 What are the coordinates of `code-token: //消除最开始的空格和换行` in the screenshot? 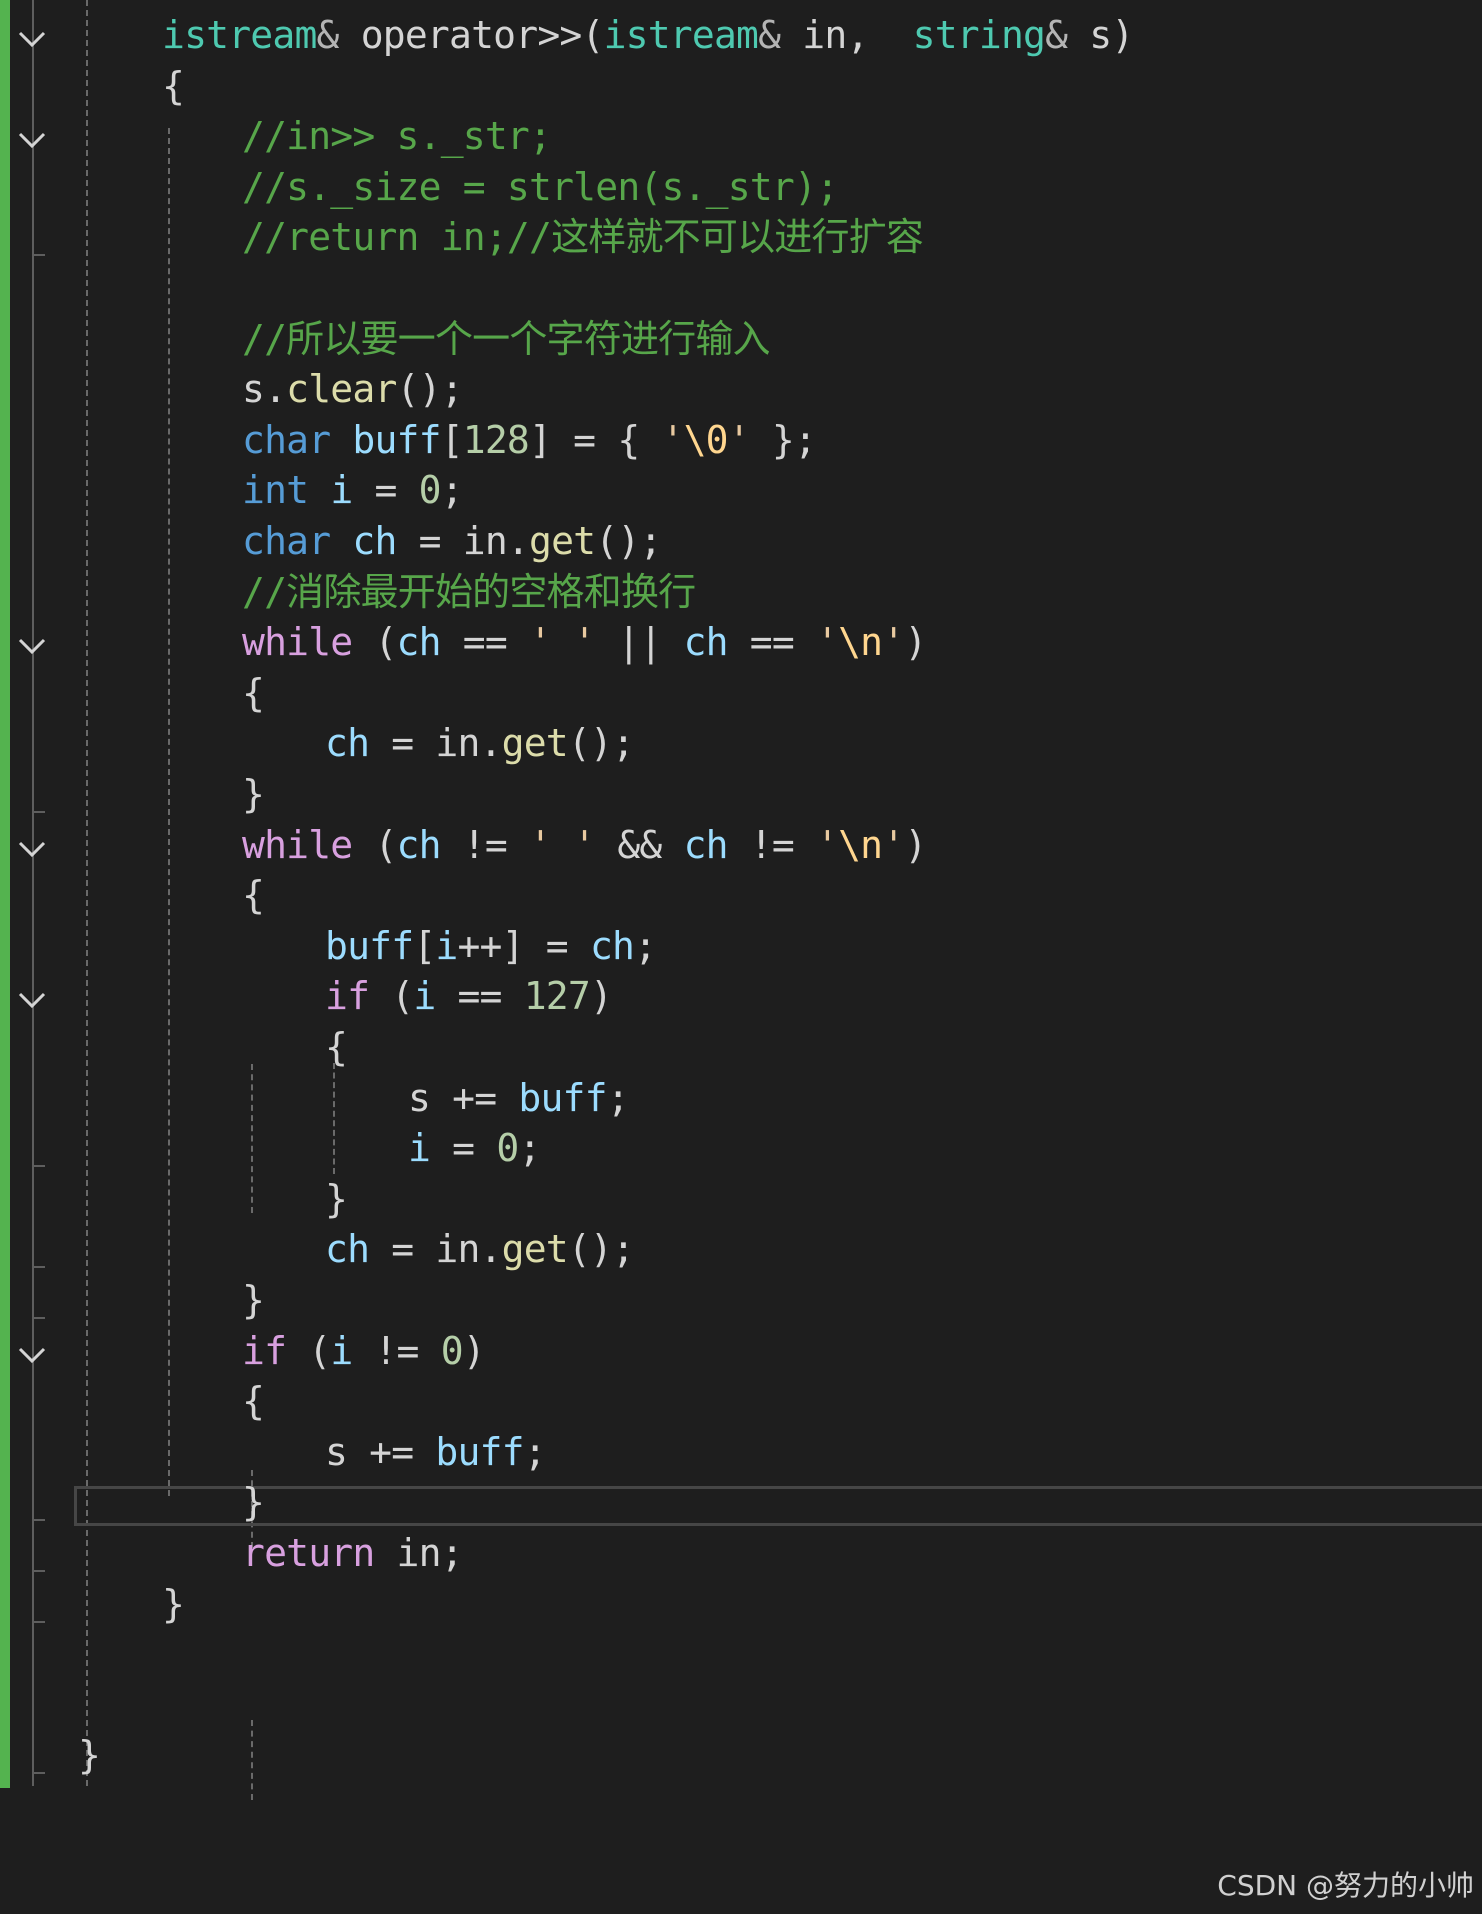 It's located at (469, 591).